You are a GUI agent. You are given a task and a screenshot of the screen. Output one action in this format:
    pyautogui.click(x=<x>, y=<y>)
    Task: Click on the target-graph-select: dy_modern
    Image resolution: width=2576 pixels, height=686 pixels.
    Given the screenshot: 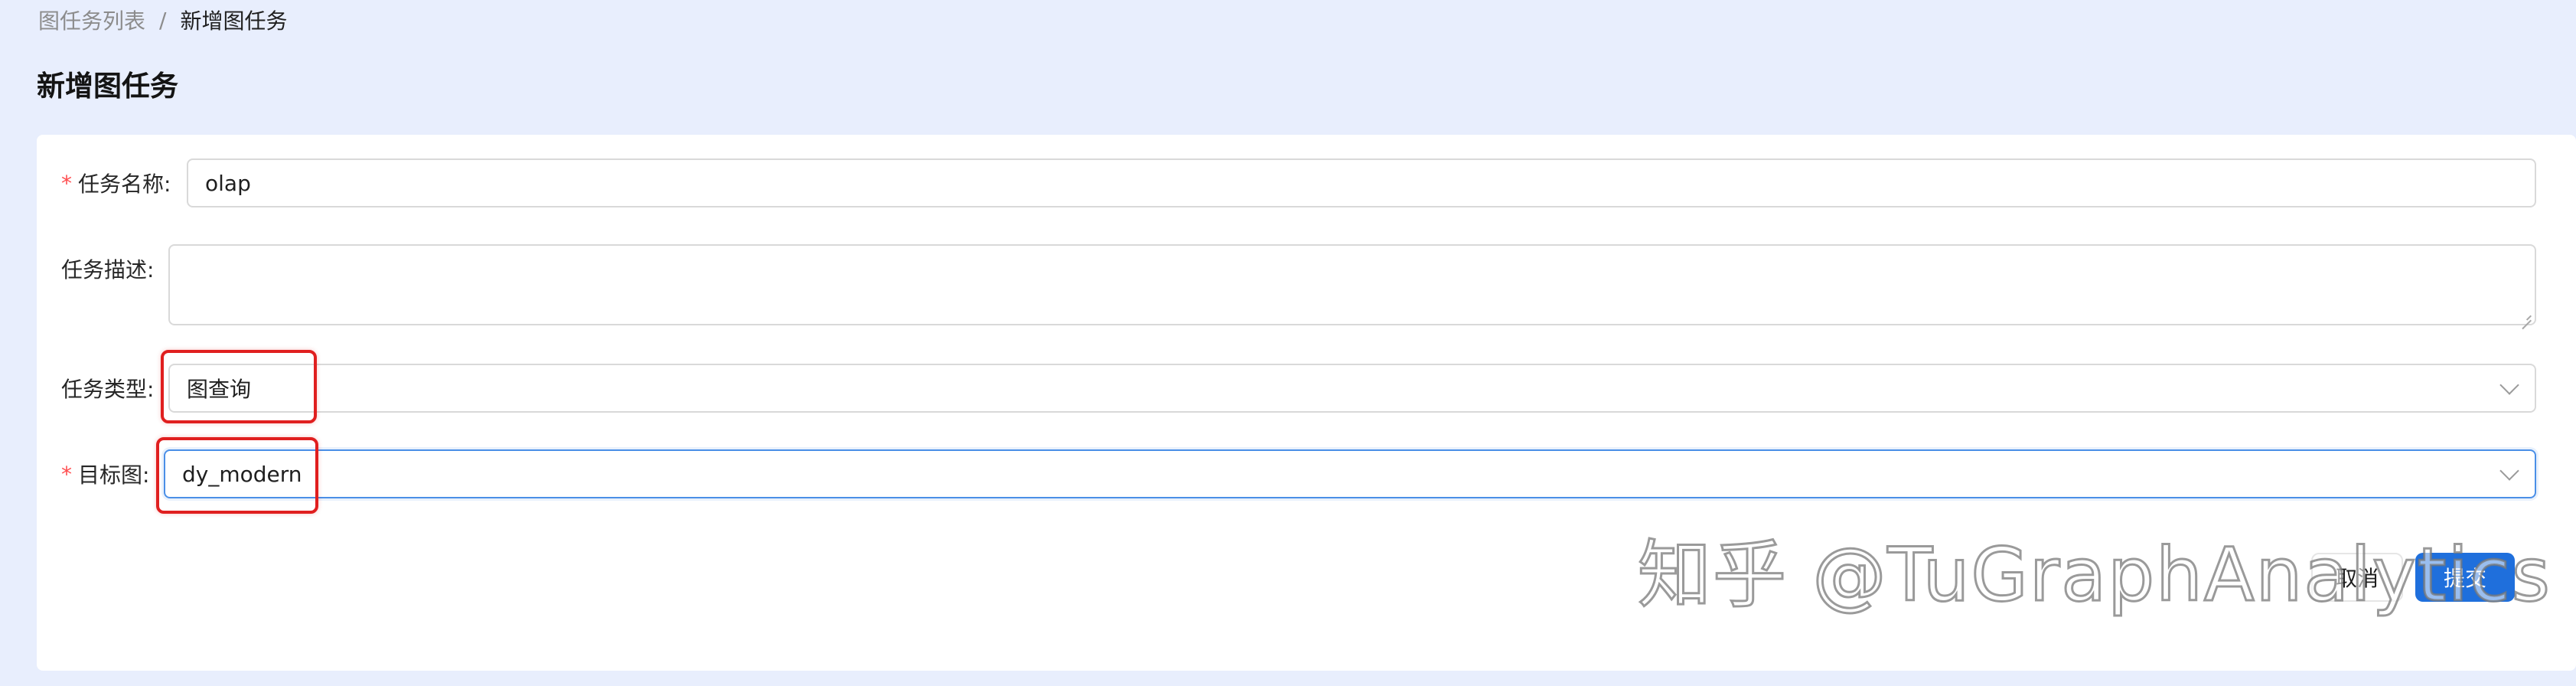 What is the action you would take?
    pyautogui.click(x=1350, y=473)
    